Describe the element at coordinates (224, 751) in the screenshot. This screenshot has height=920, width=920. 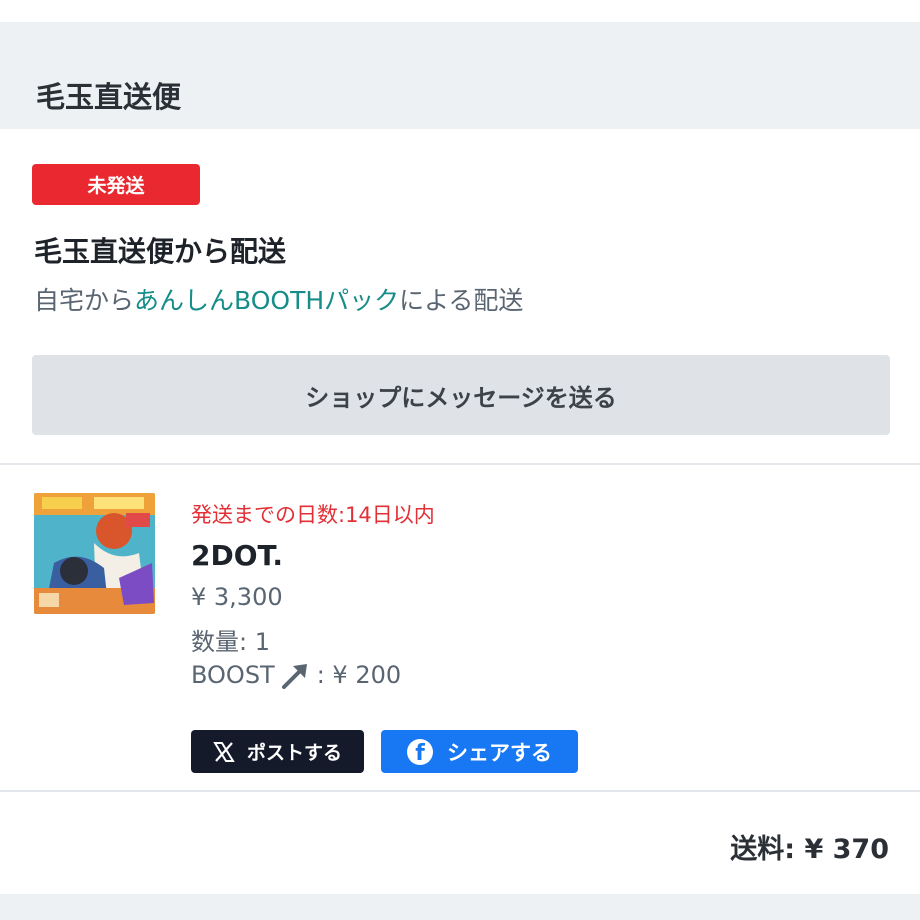
I see `x-logo-icon` at that location.